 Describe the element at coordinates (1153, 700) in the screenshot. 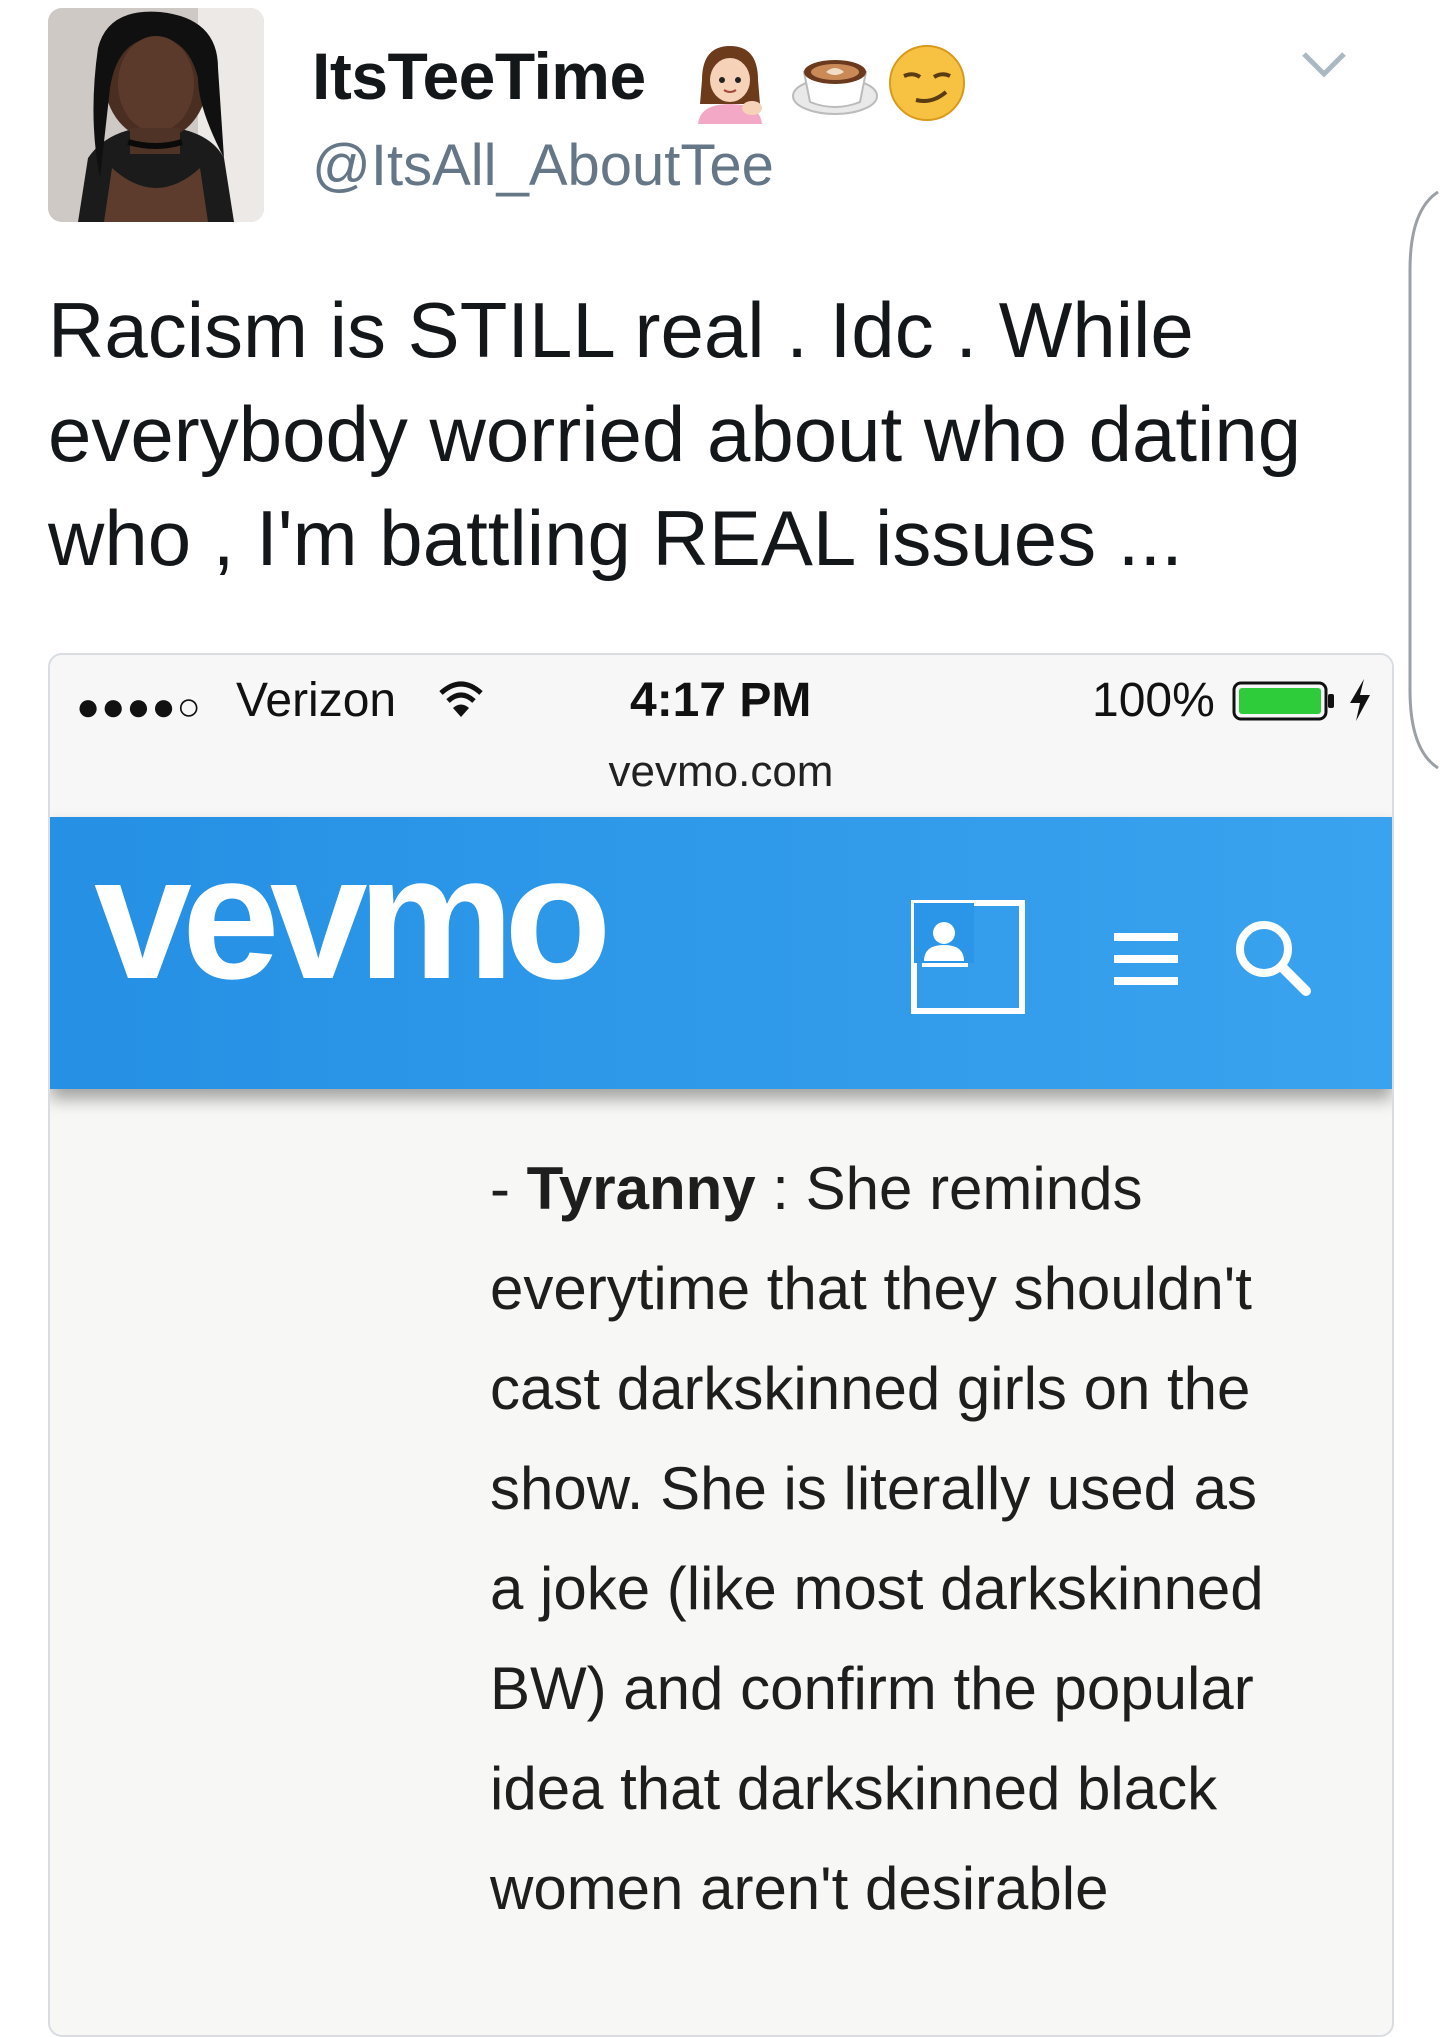

I see `battery-percentage: 100%` at that location.